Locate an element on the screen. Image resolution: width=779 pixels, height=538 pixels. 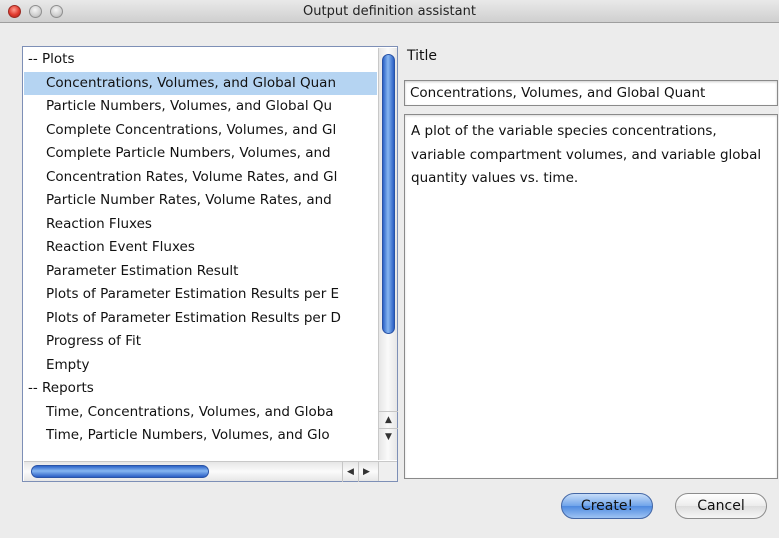
scroll-right-arrow-icon: ▶ is located at coordinates (366, 472).